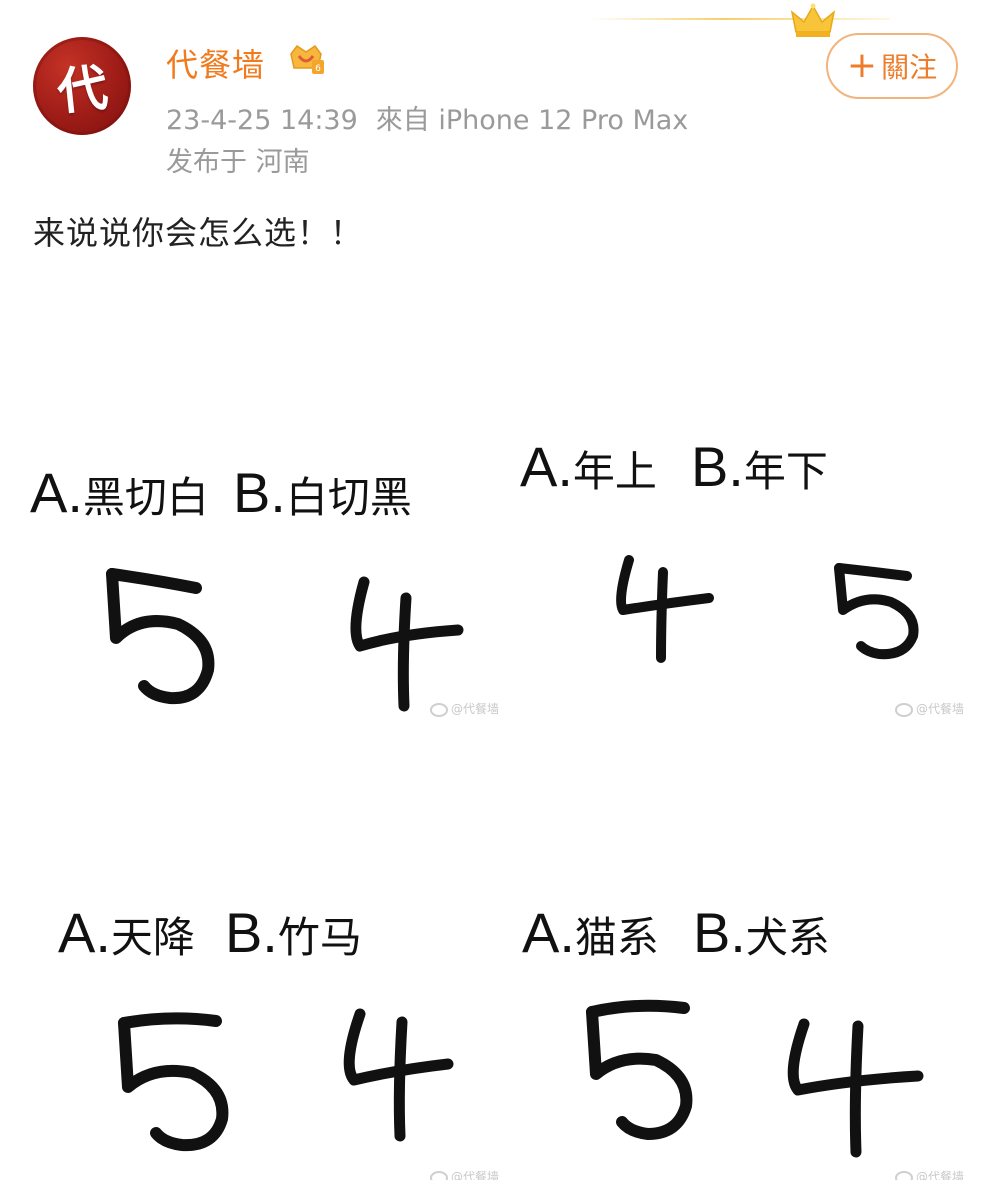 This screenshot has height=1200, width=992. I want to click on follow-button: + 關注, so click(892, 66).